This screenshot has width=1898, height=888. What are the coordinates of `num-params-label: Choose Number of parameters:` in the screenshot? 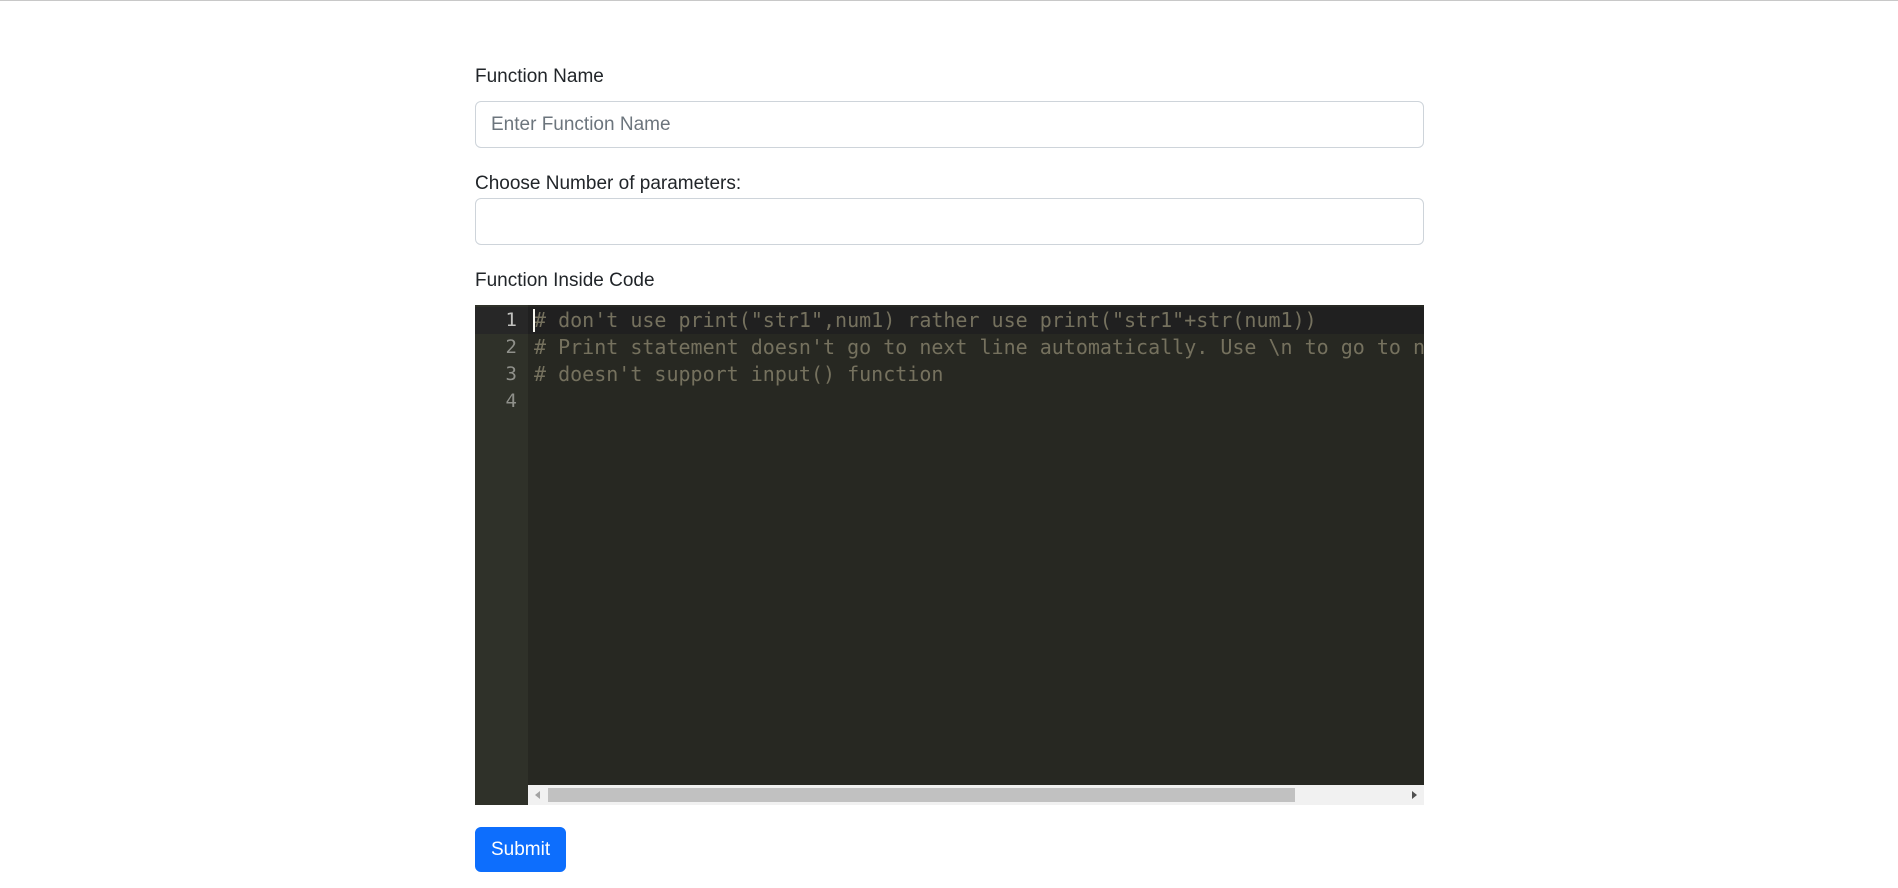 It's located at (608, 183).